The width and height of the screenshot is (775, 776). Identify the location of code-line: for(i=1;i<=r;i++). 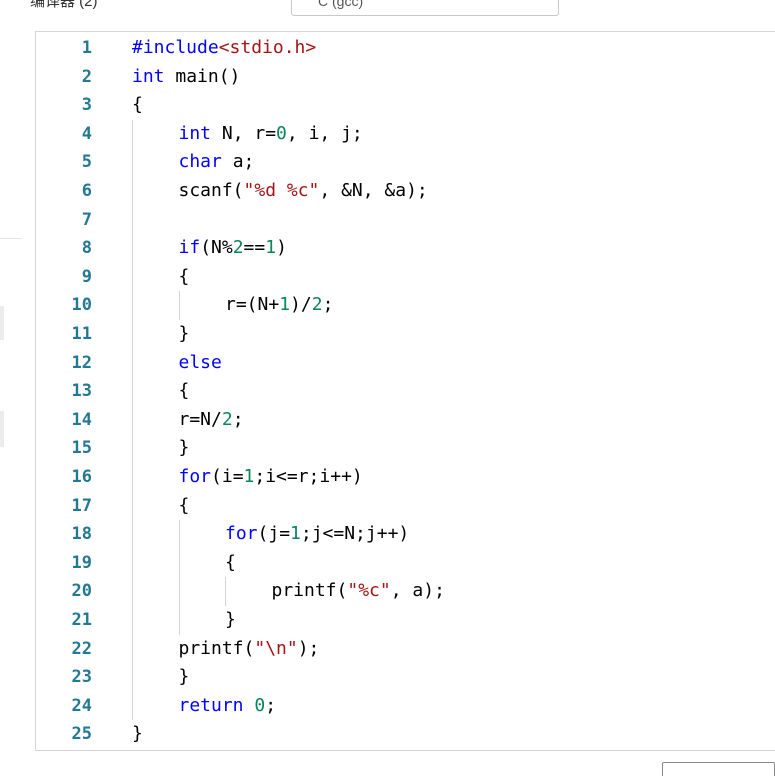
(271, 477).